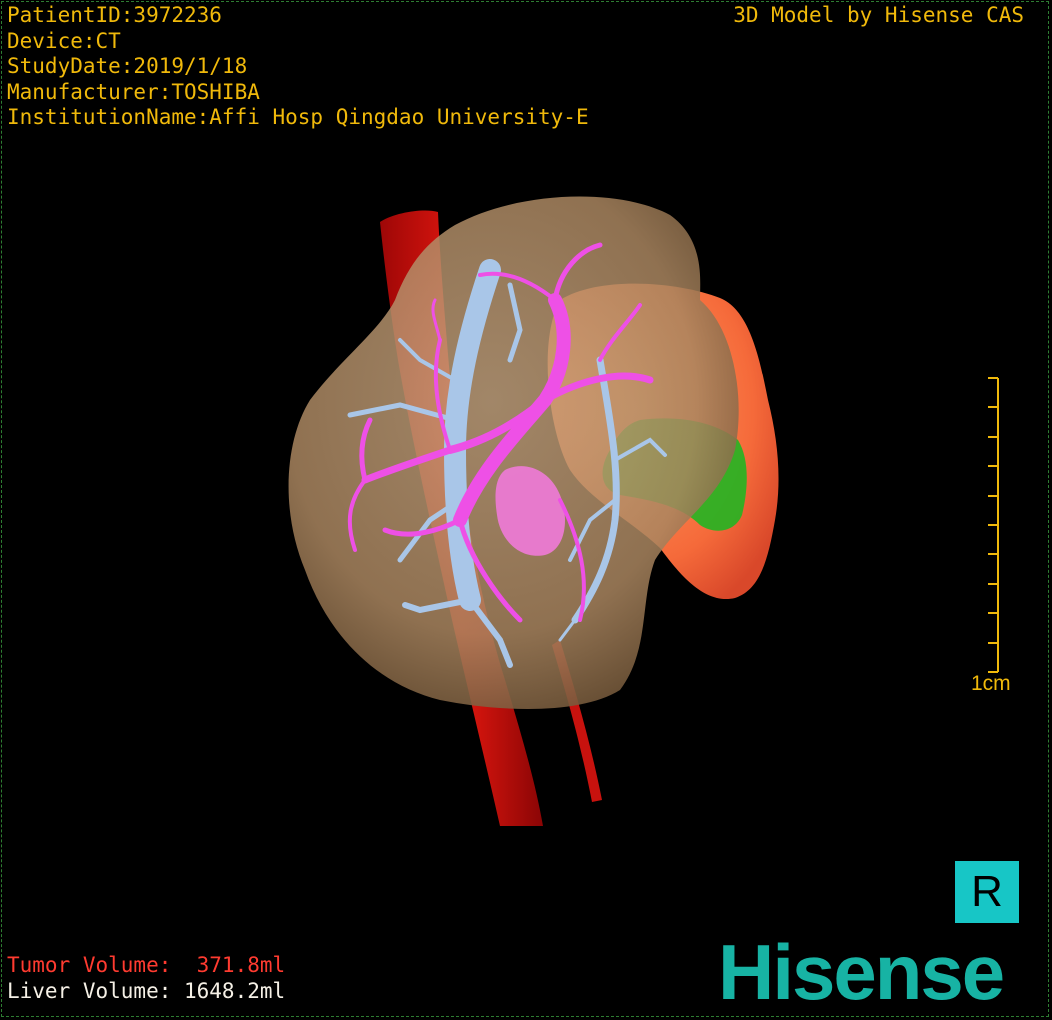  What do you see at coordinates (146, 991) in the screenshot?
I see `liver-volume: Liver Volume: 1648.2ml` at bounding box center [146, 991].